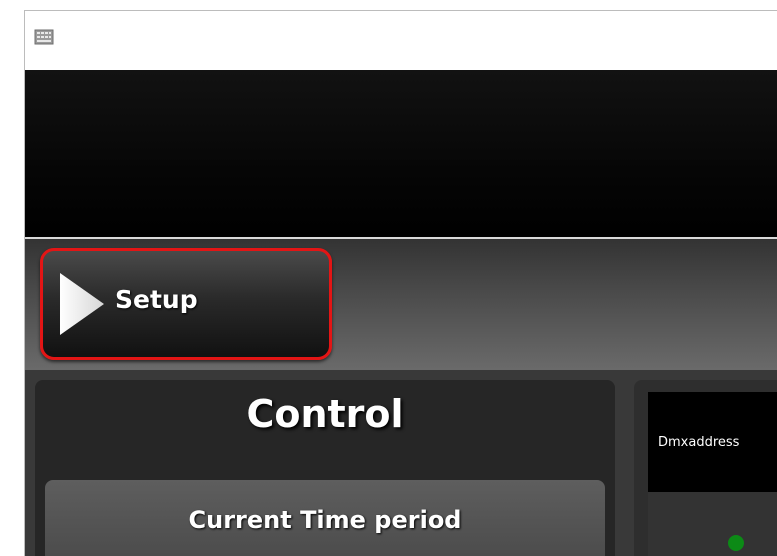 The image size is (777, 556). I want to click on dmx-address-header: Dmxaddress, so click(699, 442).